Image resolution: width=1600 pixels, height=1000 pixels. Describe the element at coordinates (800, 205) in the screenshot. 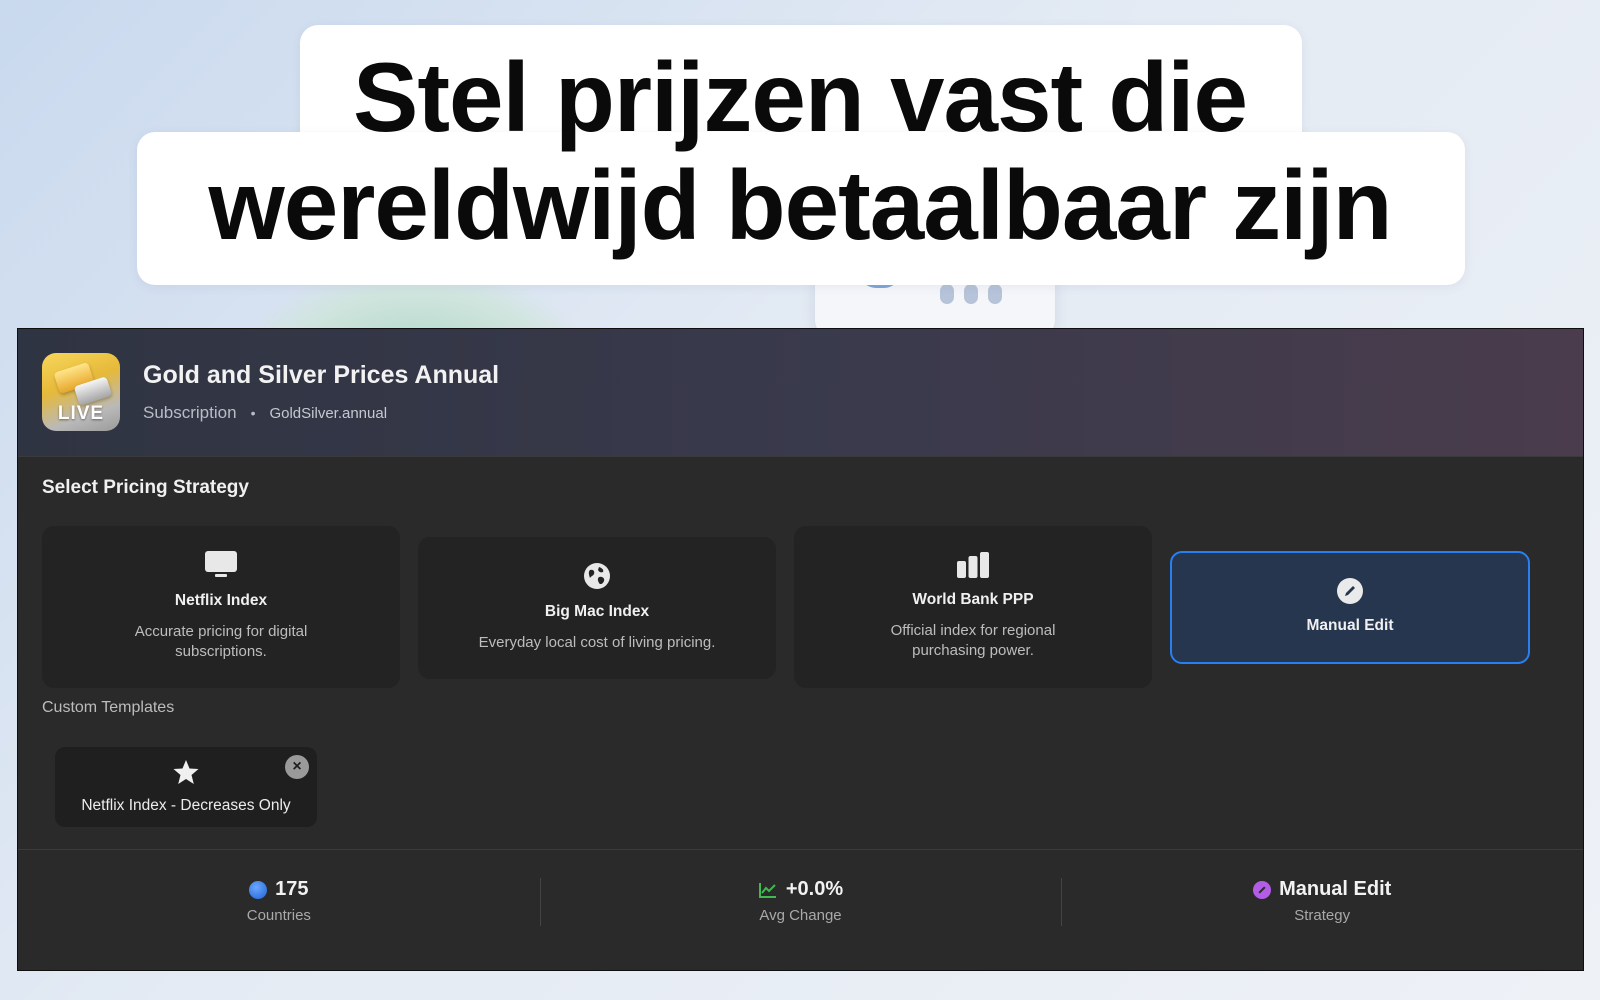

I see `headline-line-2: wereldwijd betaalbaar zijn` at that location.